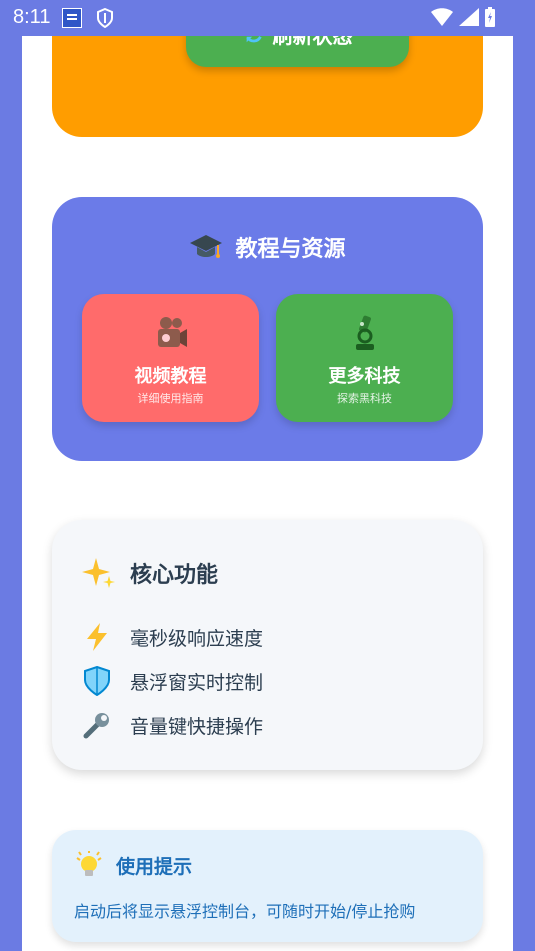 This screenshot has width=535, height=951. I want to click on refresh-label: 刷新状态, so click(313, 42).